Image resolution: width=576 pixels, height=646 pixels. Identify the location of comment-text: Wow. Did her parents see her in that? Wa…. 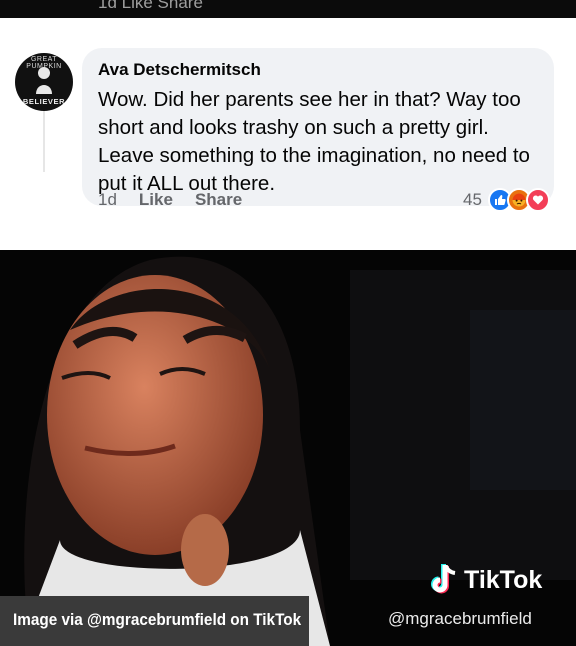
(314, 141).